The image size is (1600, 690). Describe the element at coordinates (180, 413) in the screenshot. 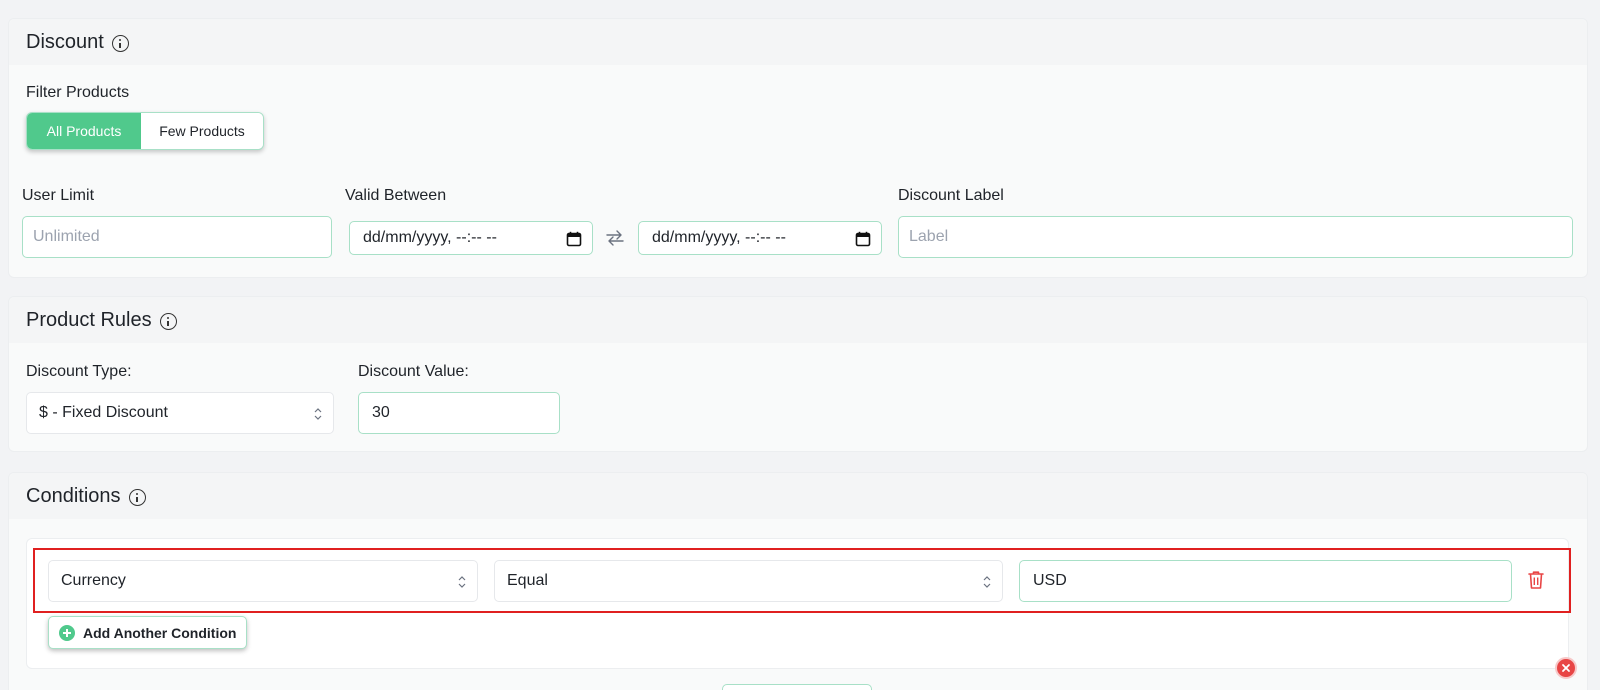

I see `discount-type-select: $ - Fixed Discount` at that location.